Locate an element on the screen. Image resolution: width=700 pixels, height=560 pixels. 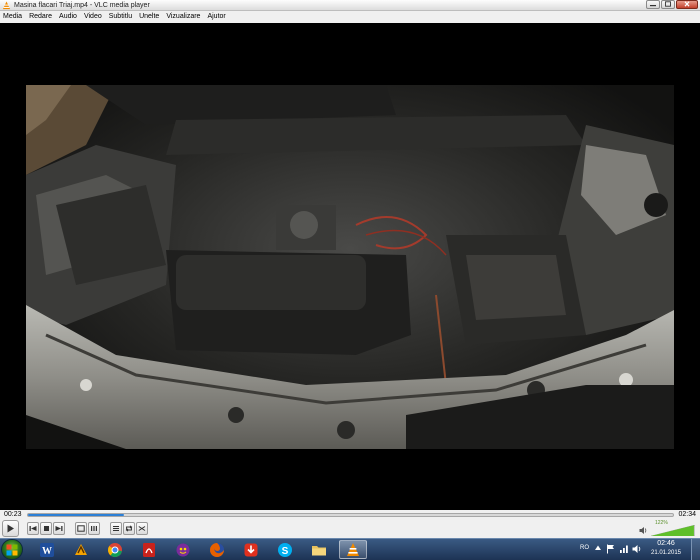
previous-button is located at coordinates (33, 528).